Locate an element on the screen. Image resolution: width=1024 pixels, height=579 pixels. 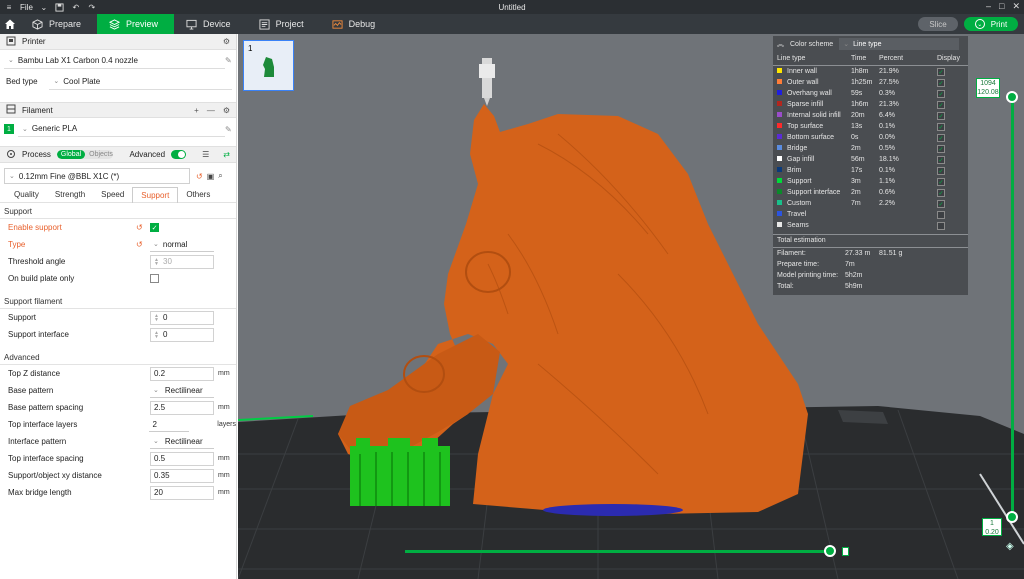
advanced-option-input: 0.5 is located at coordinates (182, 458).